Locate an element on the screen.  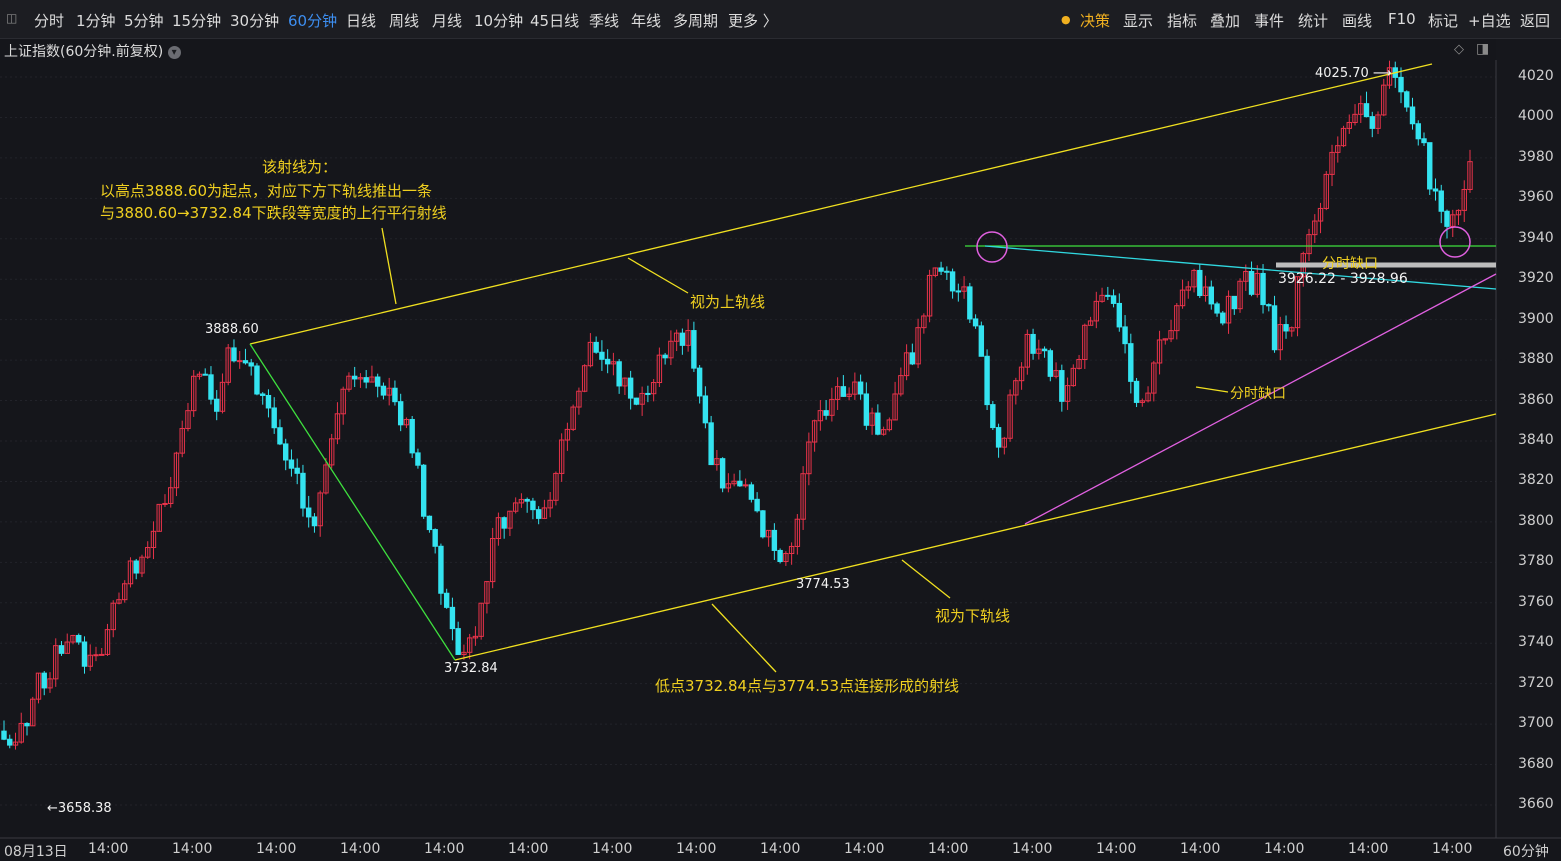
arrow-upper-rail is located at coordinates (658, 275).